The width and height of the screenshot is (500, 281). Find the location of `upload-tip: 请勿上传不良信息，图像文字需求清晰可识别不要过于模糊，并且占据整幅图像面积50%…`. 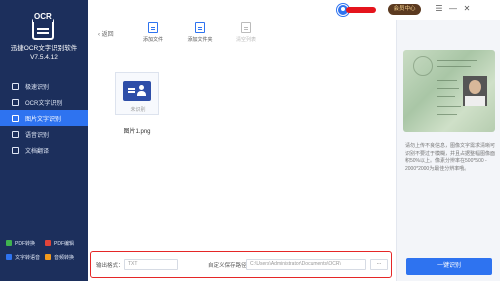

upload-tip: 请勿上传不良信息，图像文字需求清晰可识别不要过于模糊，并且占据整幅图像面积50%… is located at coordinates (450, 157).